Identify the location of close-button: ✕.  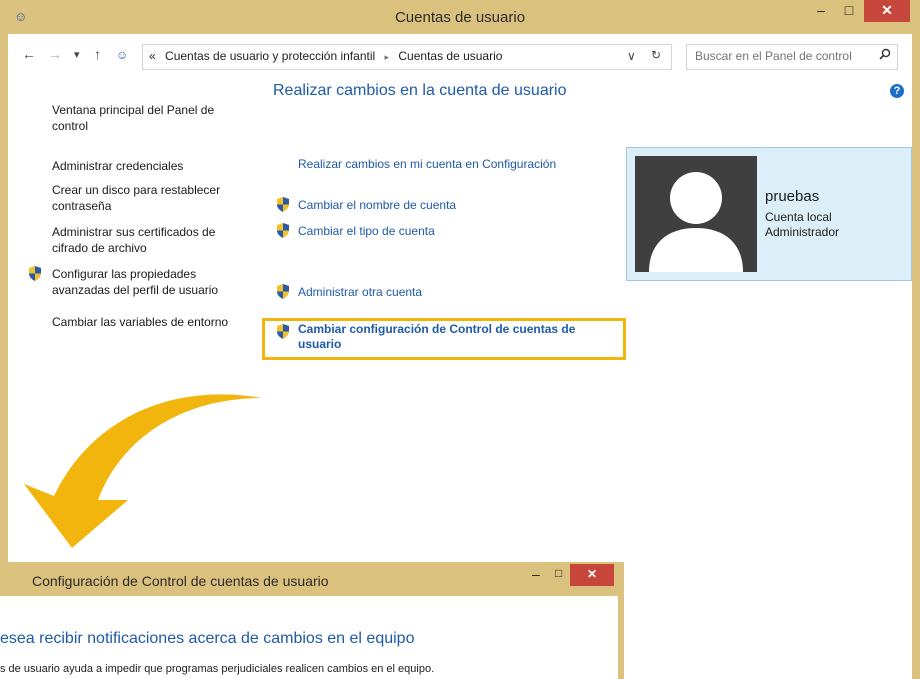
(887, 11).